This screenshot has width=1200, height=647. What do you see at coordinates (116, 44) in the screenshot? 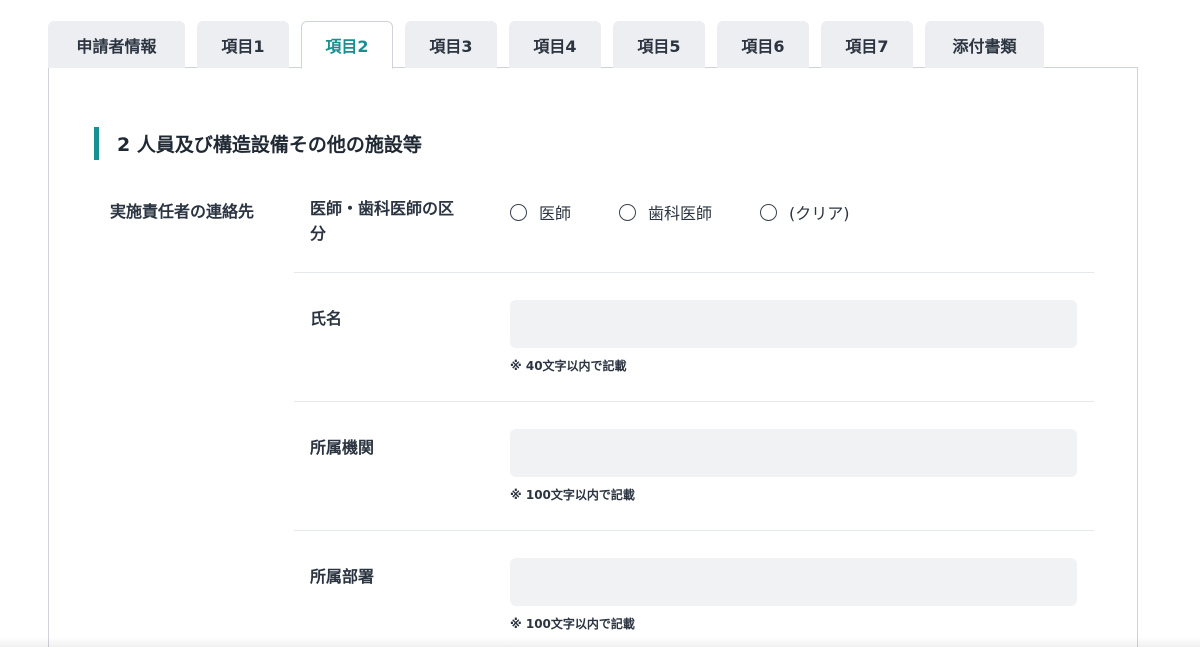
I see `tab-applicant-info: 申請者情報` at bounding box center [116, 44].